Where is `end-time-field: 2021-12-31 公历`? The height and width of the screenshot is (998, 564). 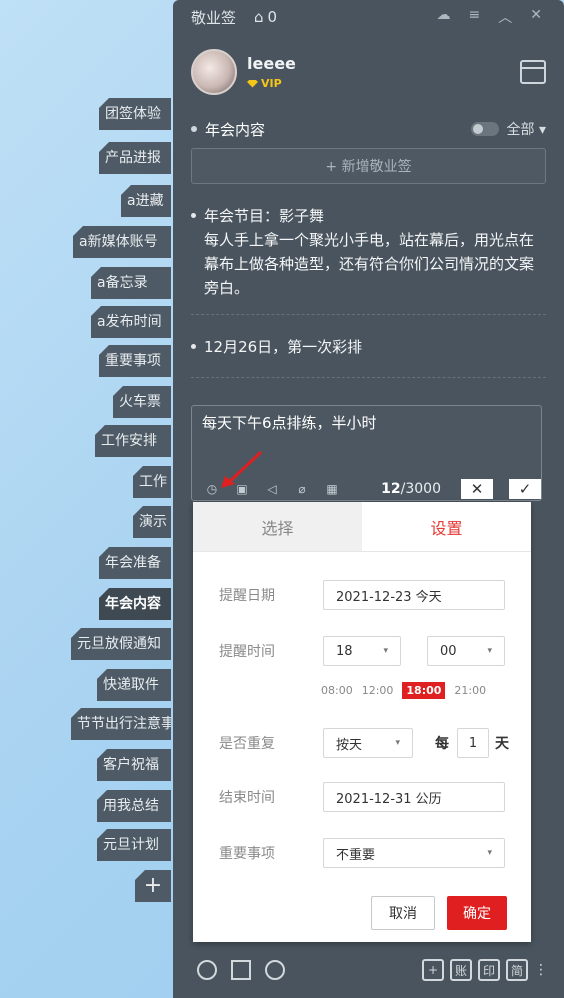
end-time-field: 2021-12-31 公历 is located at coordinates (414, 797).